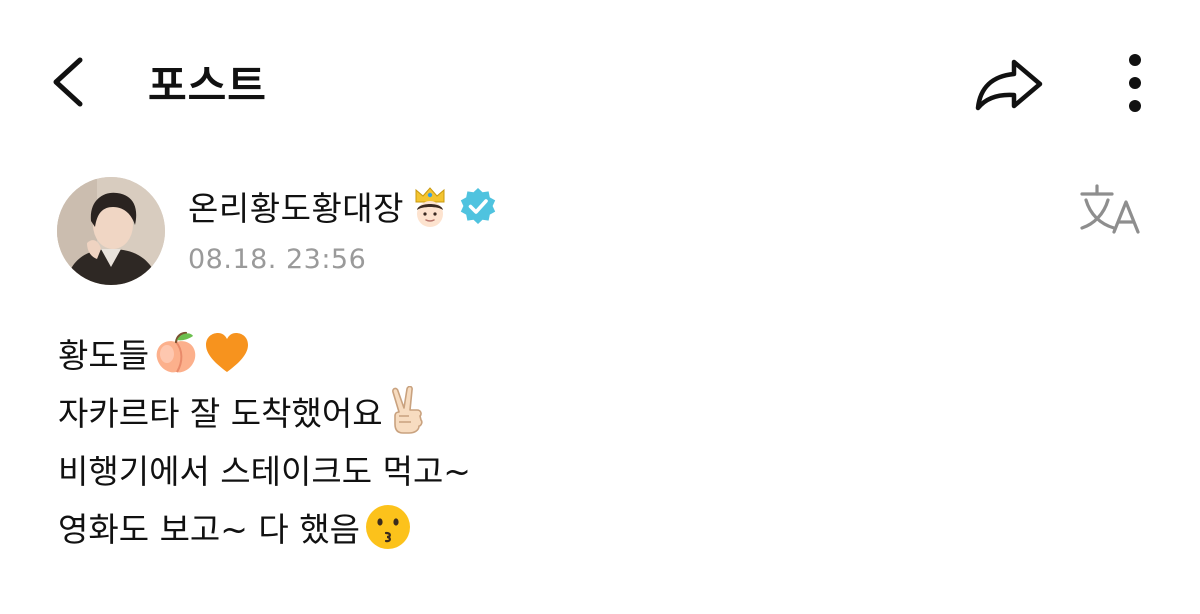  I want to click on author-row: 온리황도황대장, so click(343, 206).